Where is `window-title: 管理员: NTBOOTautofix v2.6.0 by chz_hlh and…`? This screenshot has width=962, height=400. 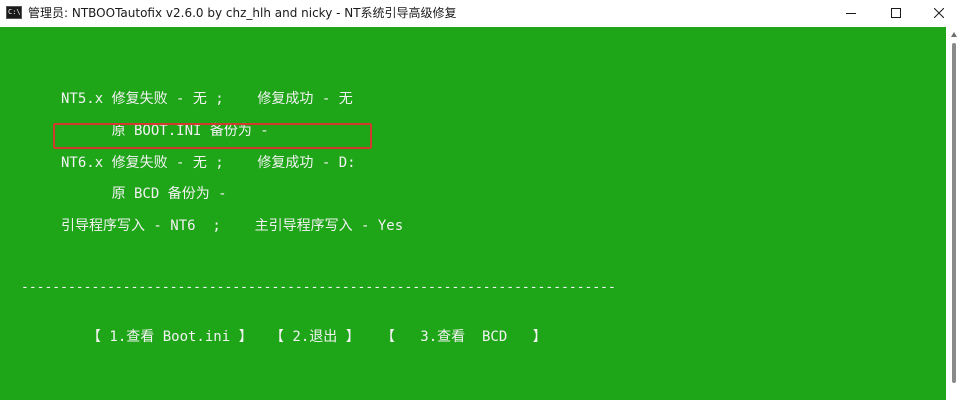
window-title: 管理员: NTBOOTautofix v2.6.0 by chz_hlh and… is located at coordinates (242, 13).